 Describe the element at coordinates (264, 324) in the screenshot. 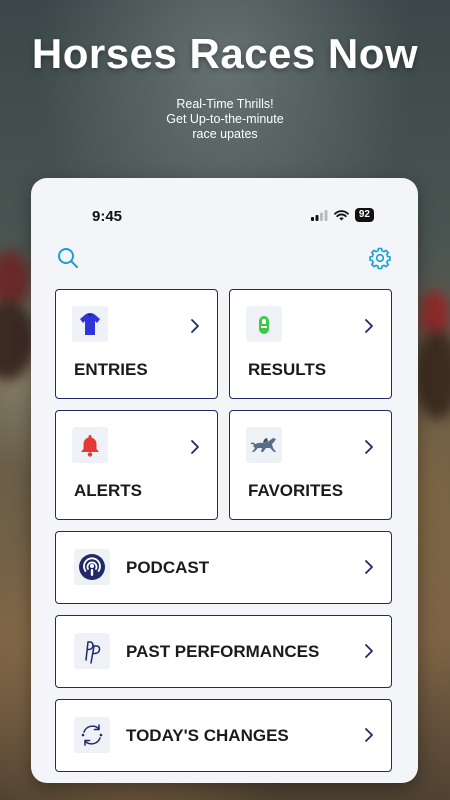

I see `results-icon` at that location.